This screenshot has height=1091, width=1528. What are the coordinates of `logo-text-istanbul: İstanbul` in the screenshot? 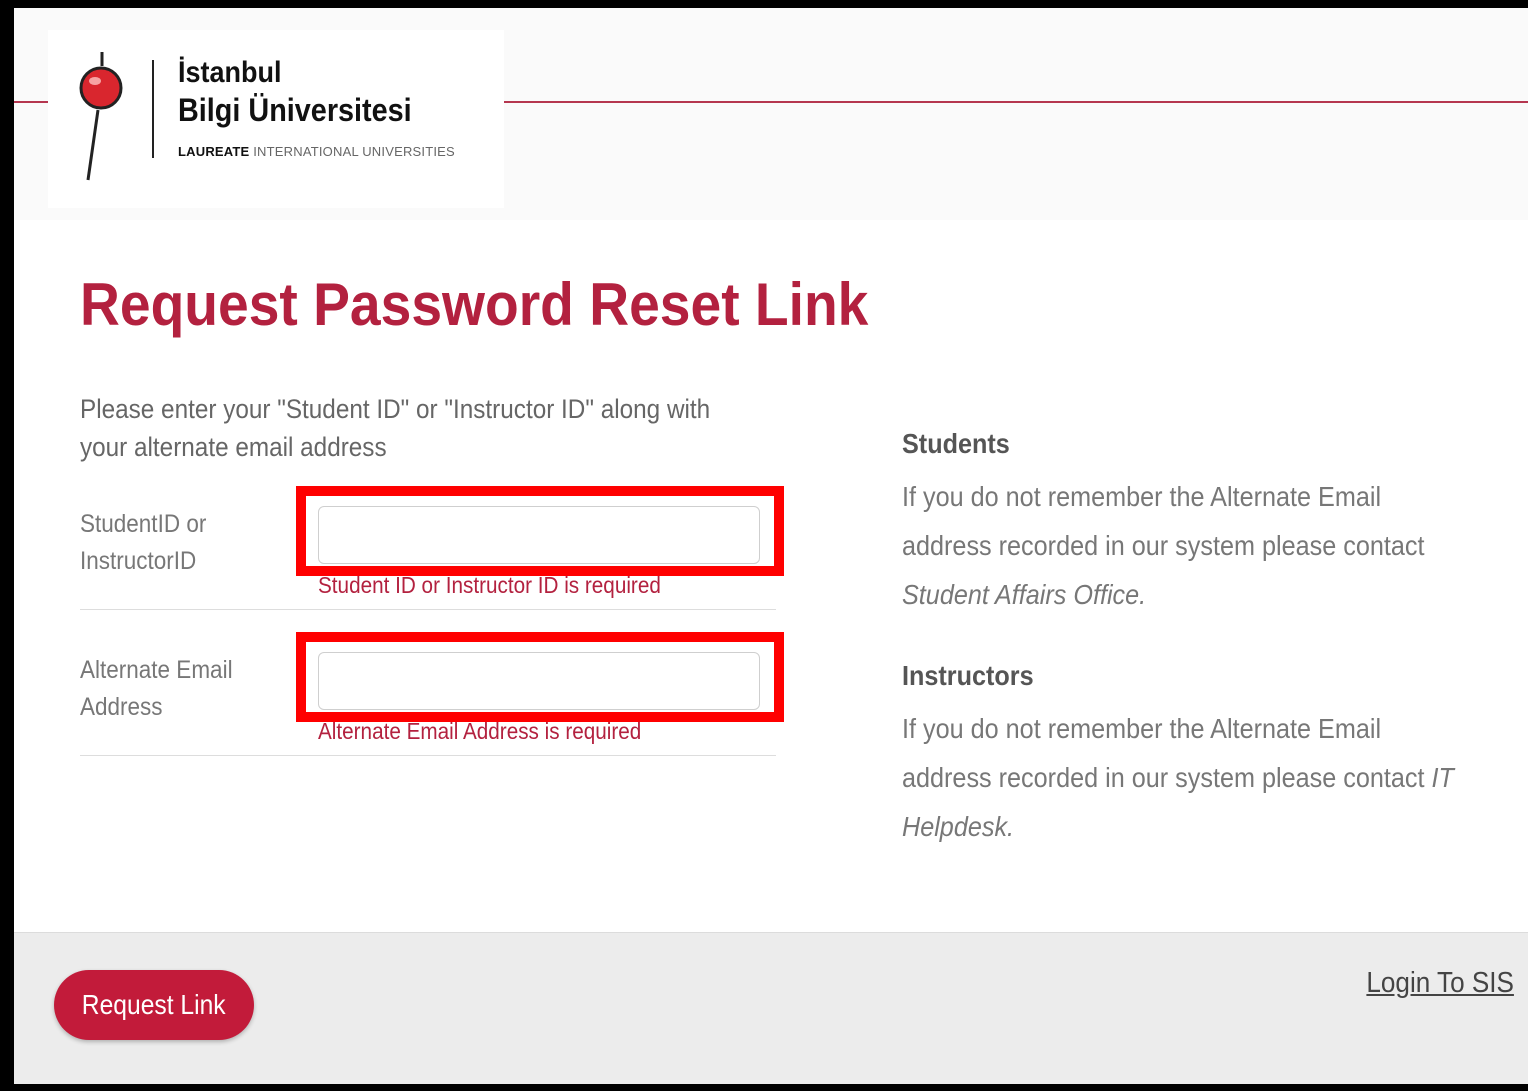 It's located at (230, 72).